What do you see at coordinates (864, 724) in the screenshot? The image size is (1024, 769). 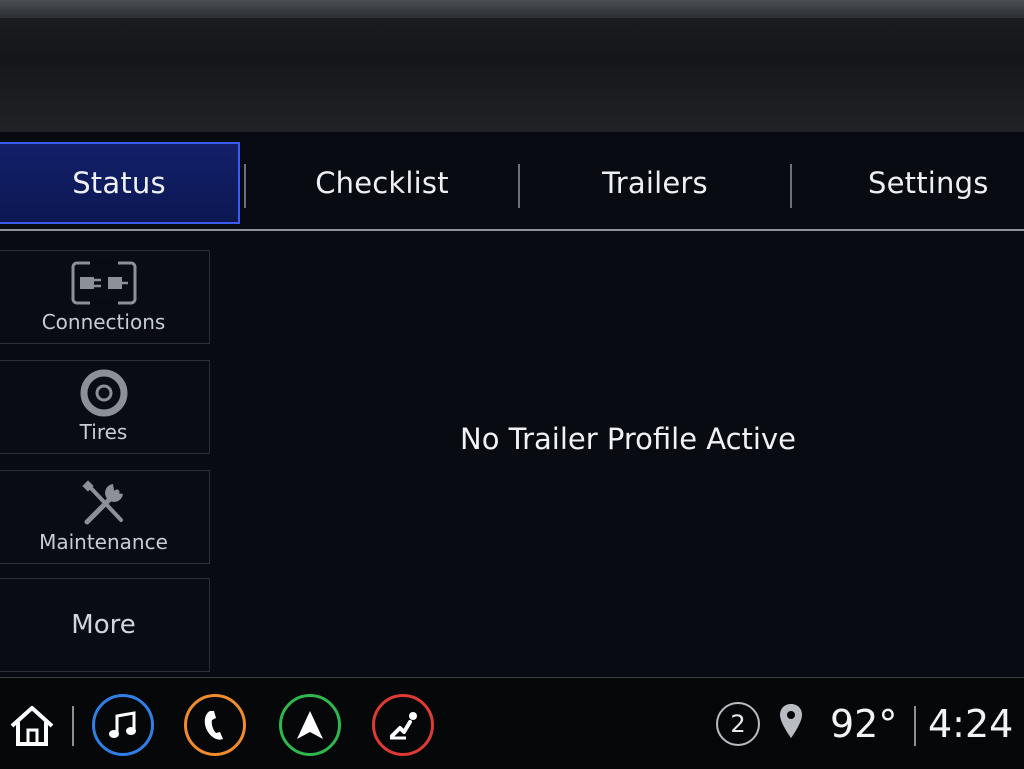 I see `temperature-readout: 92°` at bounding box center [864, 724].